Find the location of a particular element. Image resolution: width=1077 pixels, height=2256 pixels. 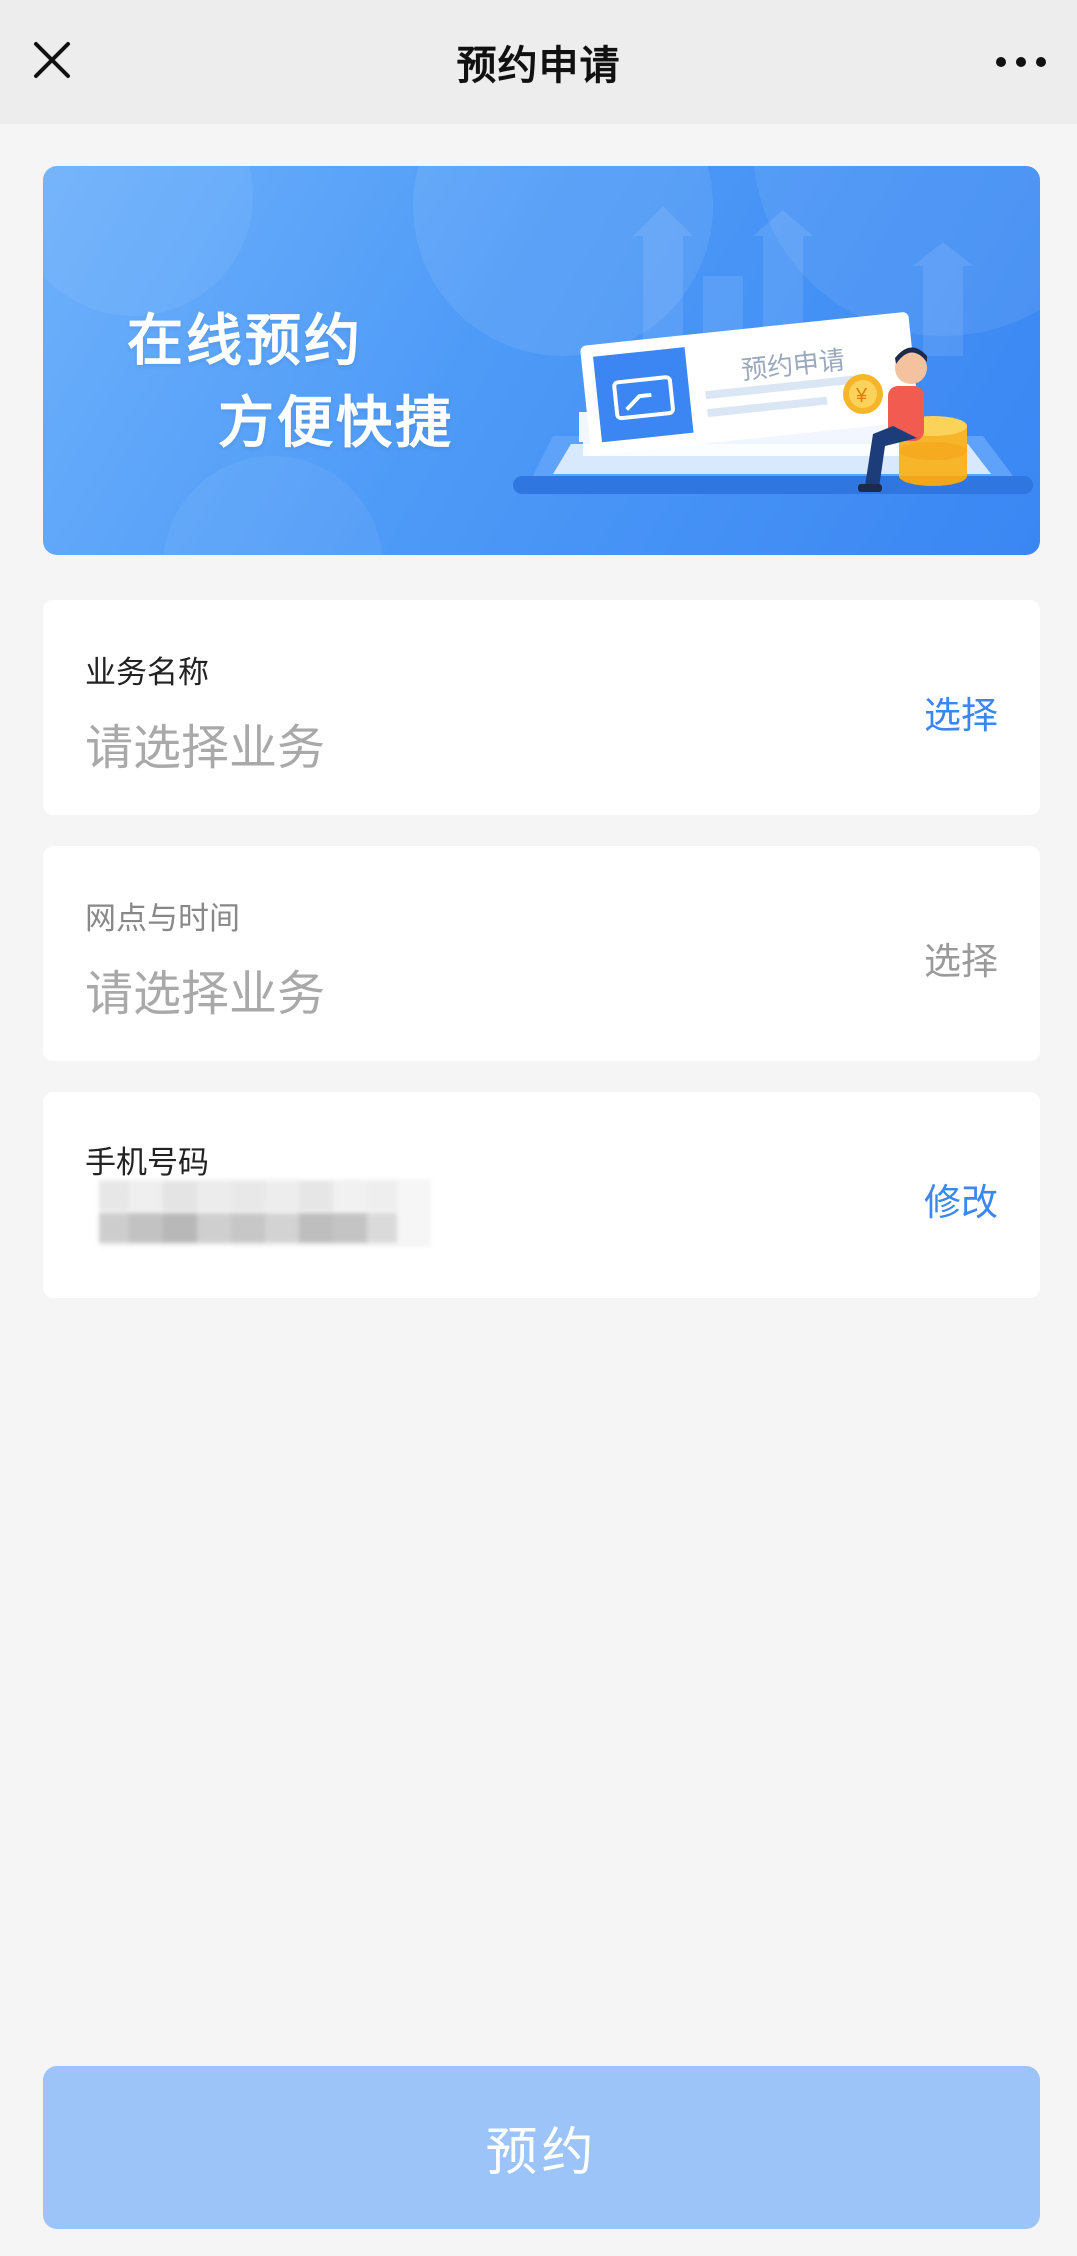

top-navbar: 预约申请 is located at coordinates (538, 62).